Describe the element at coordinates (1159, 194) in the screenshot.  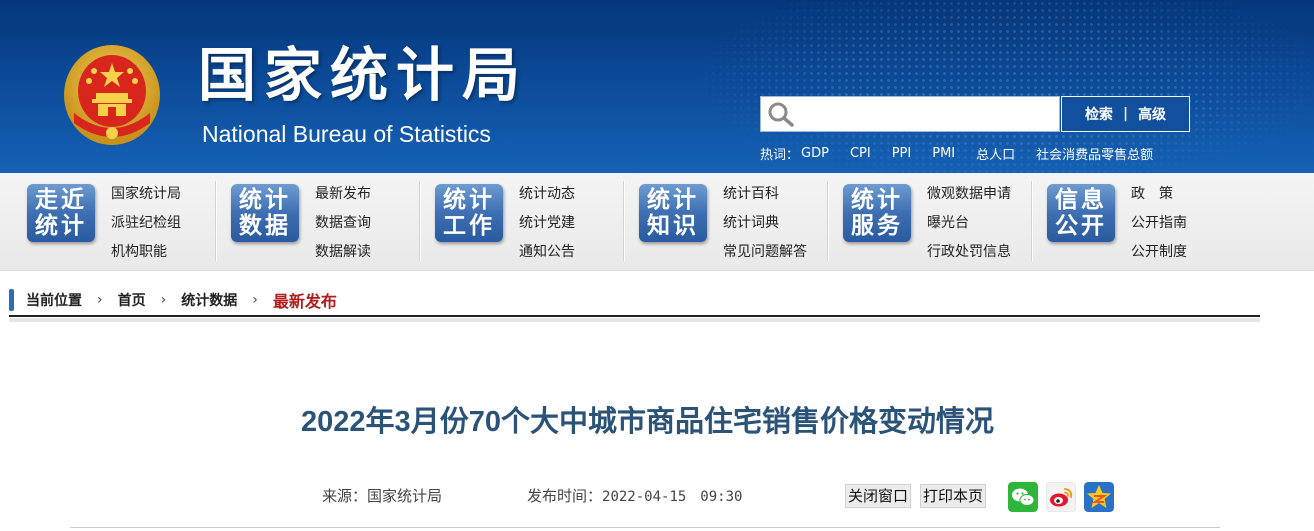
I see `nav-link: 政 策` at that location.